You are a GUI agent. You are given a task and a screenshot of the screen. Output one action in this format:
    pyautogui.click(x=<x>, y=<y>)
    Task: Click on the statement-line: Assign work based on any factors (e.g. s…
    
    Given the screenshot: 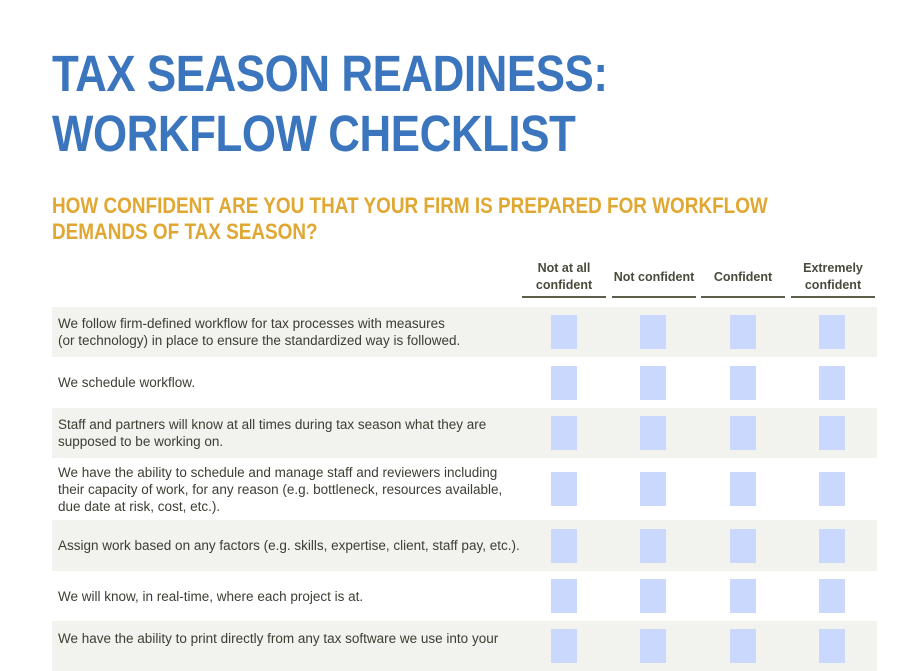 What is the action you would take?
    pyautogui.click(x=289, y=545)
    